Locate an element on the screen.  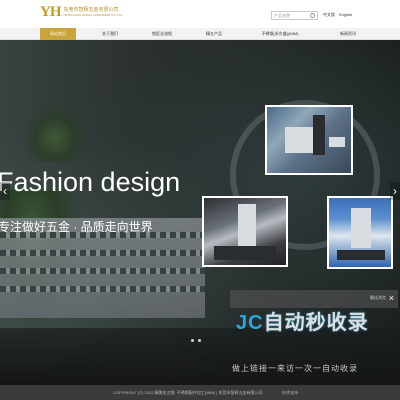
search-icon is located at coordinates (312, 15).